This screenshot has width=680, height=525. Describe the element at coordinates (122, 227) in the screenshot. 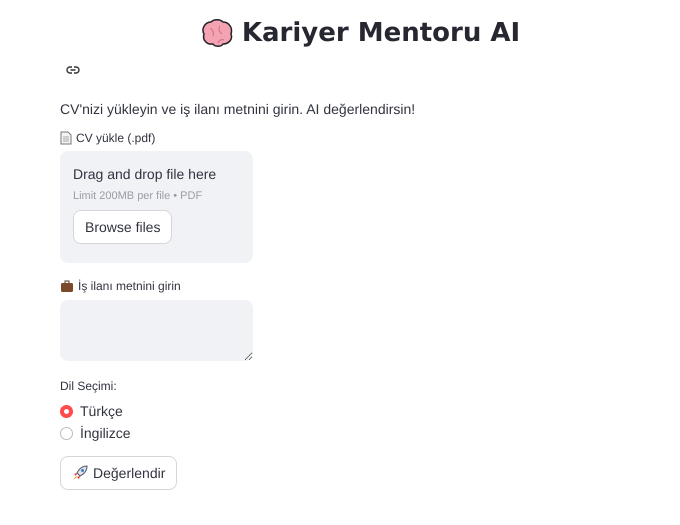

I see `browse-files-button: Browse files` at that location.